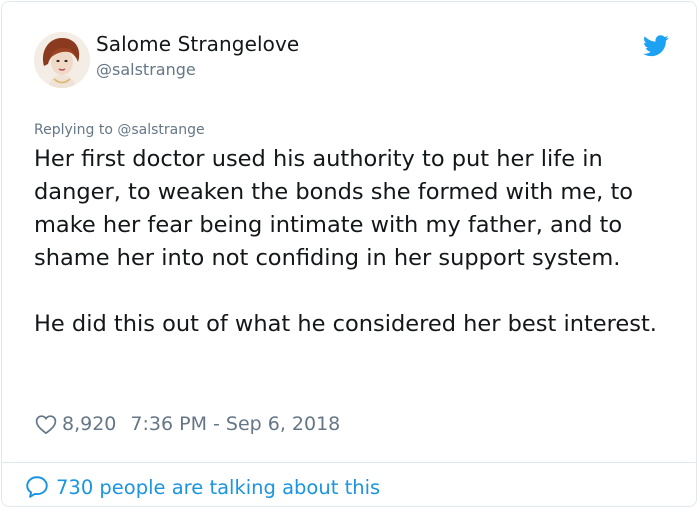  I want to click on tweet-meta: 8,920 7:36 PM - Sep 6, 2018, so click(187, 424).